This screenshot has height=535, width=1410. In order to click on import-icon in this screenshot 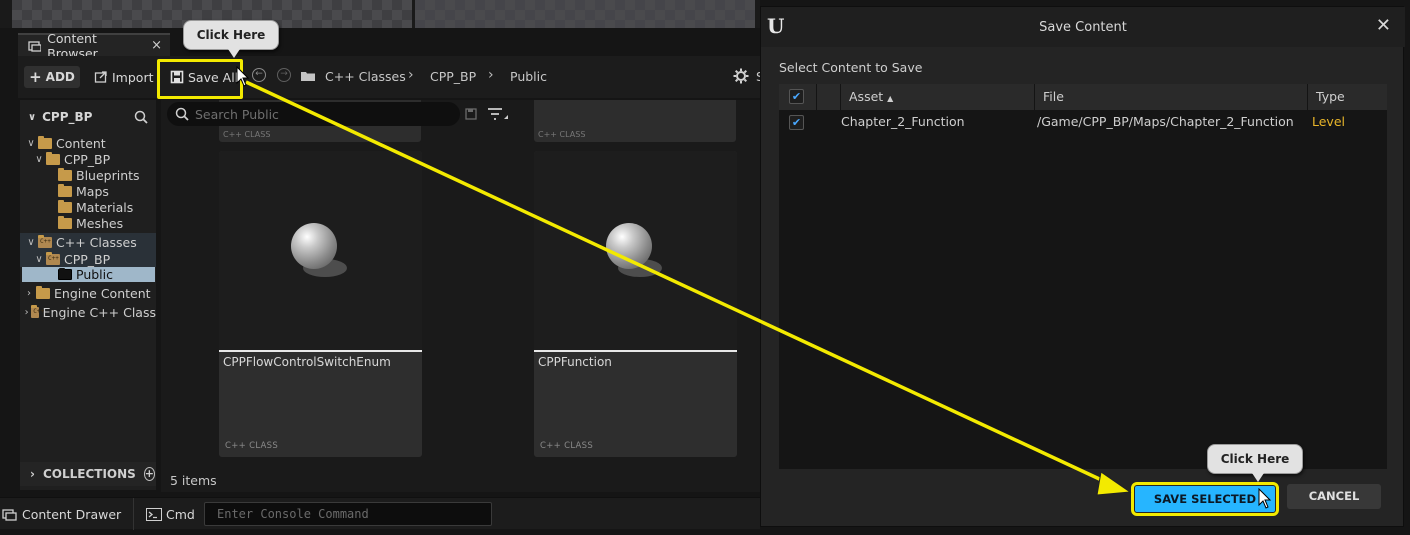, I will do `click(100, 77)`.